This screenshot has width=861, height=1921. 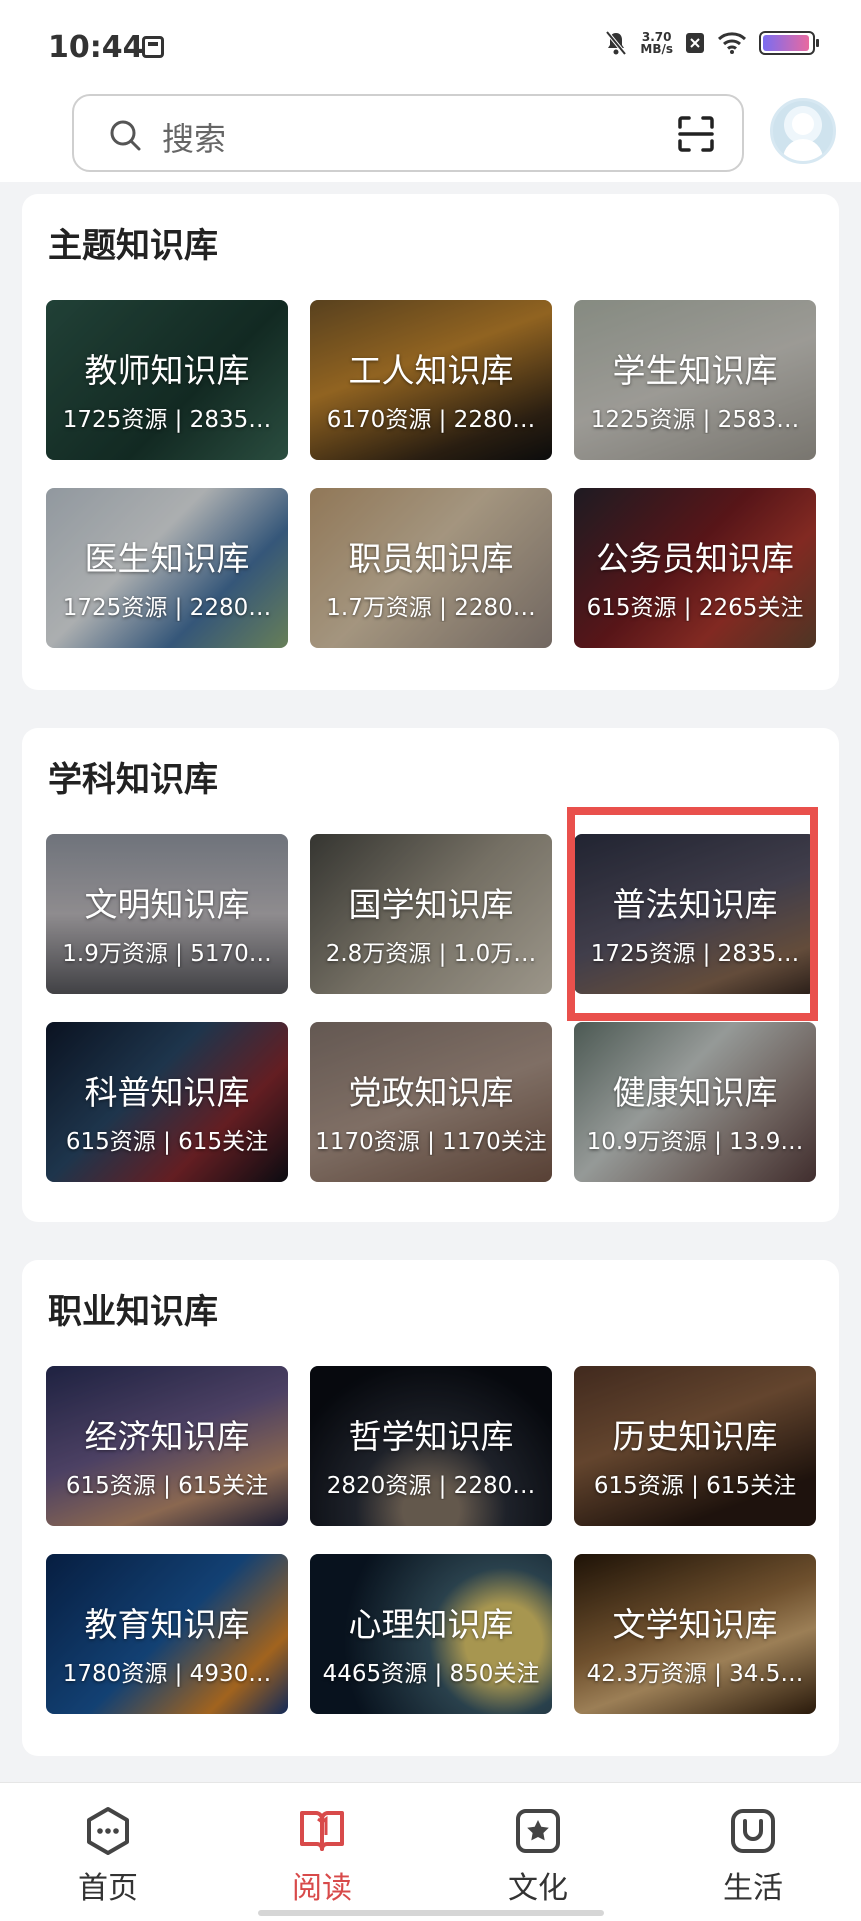 I want to click on tile-name: 医生知识库, so click(x=167, y=558).